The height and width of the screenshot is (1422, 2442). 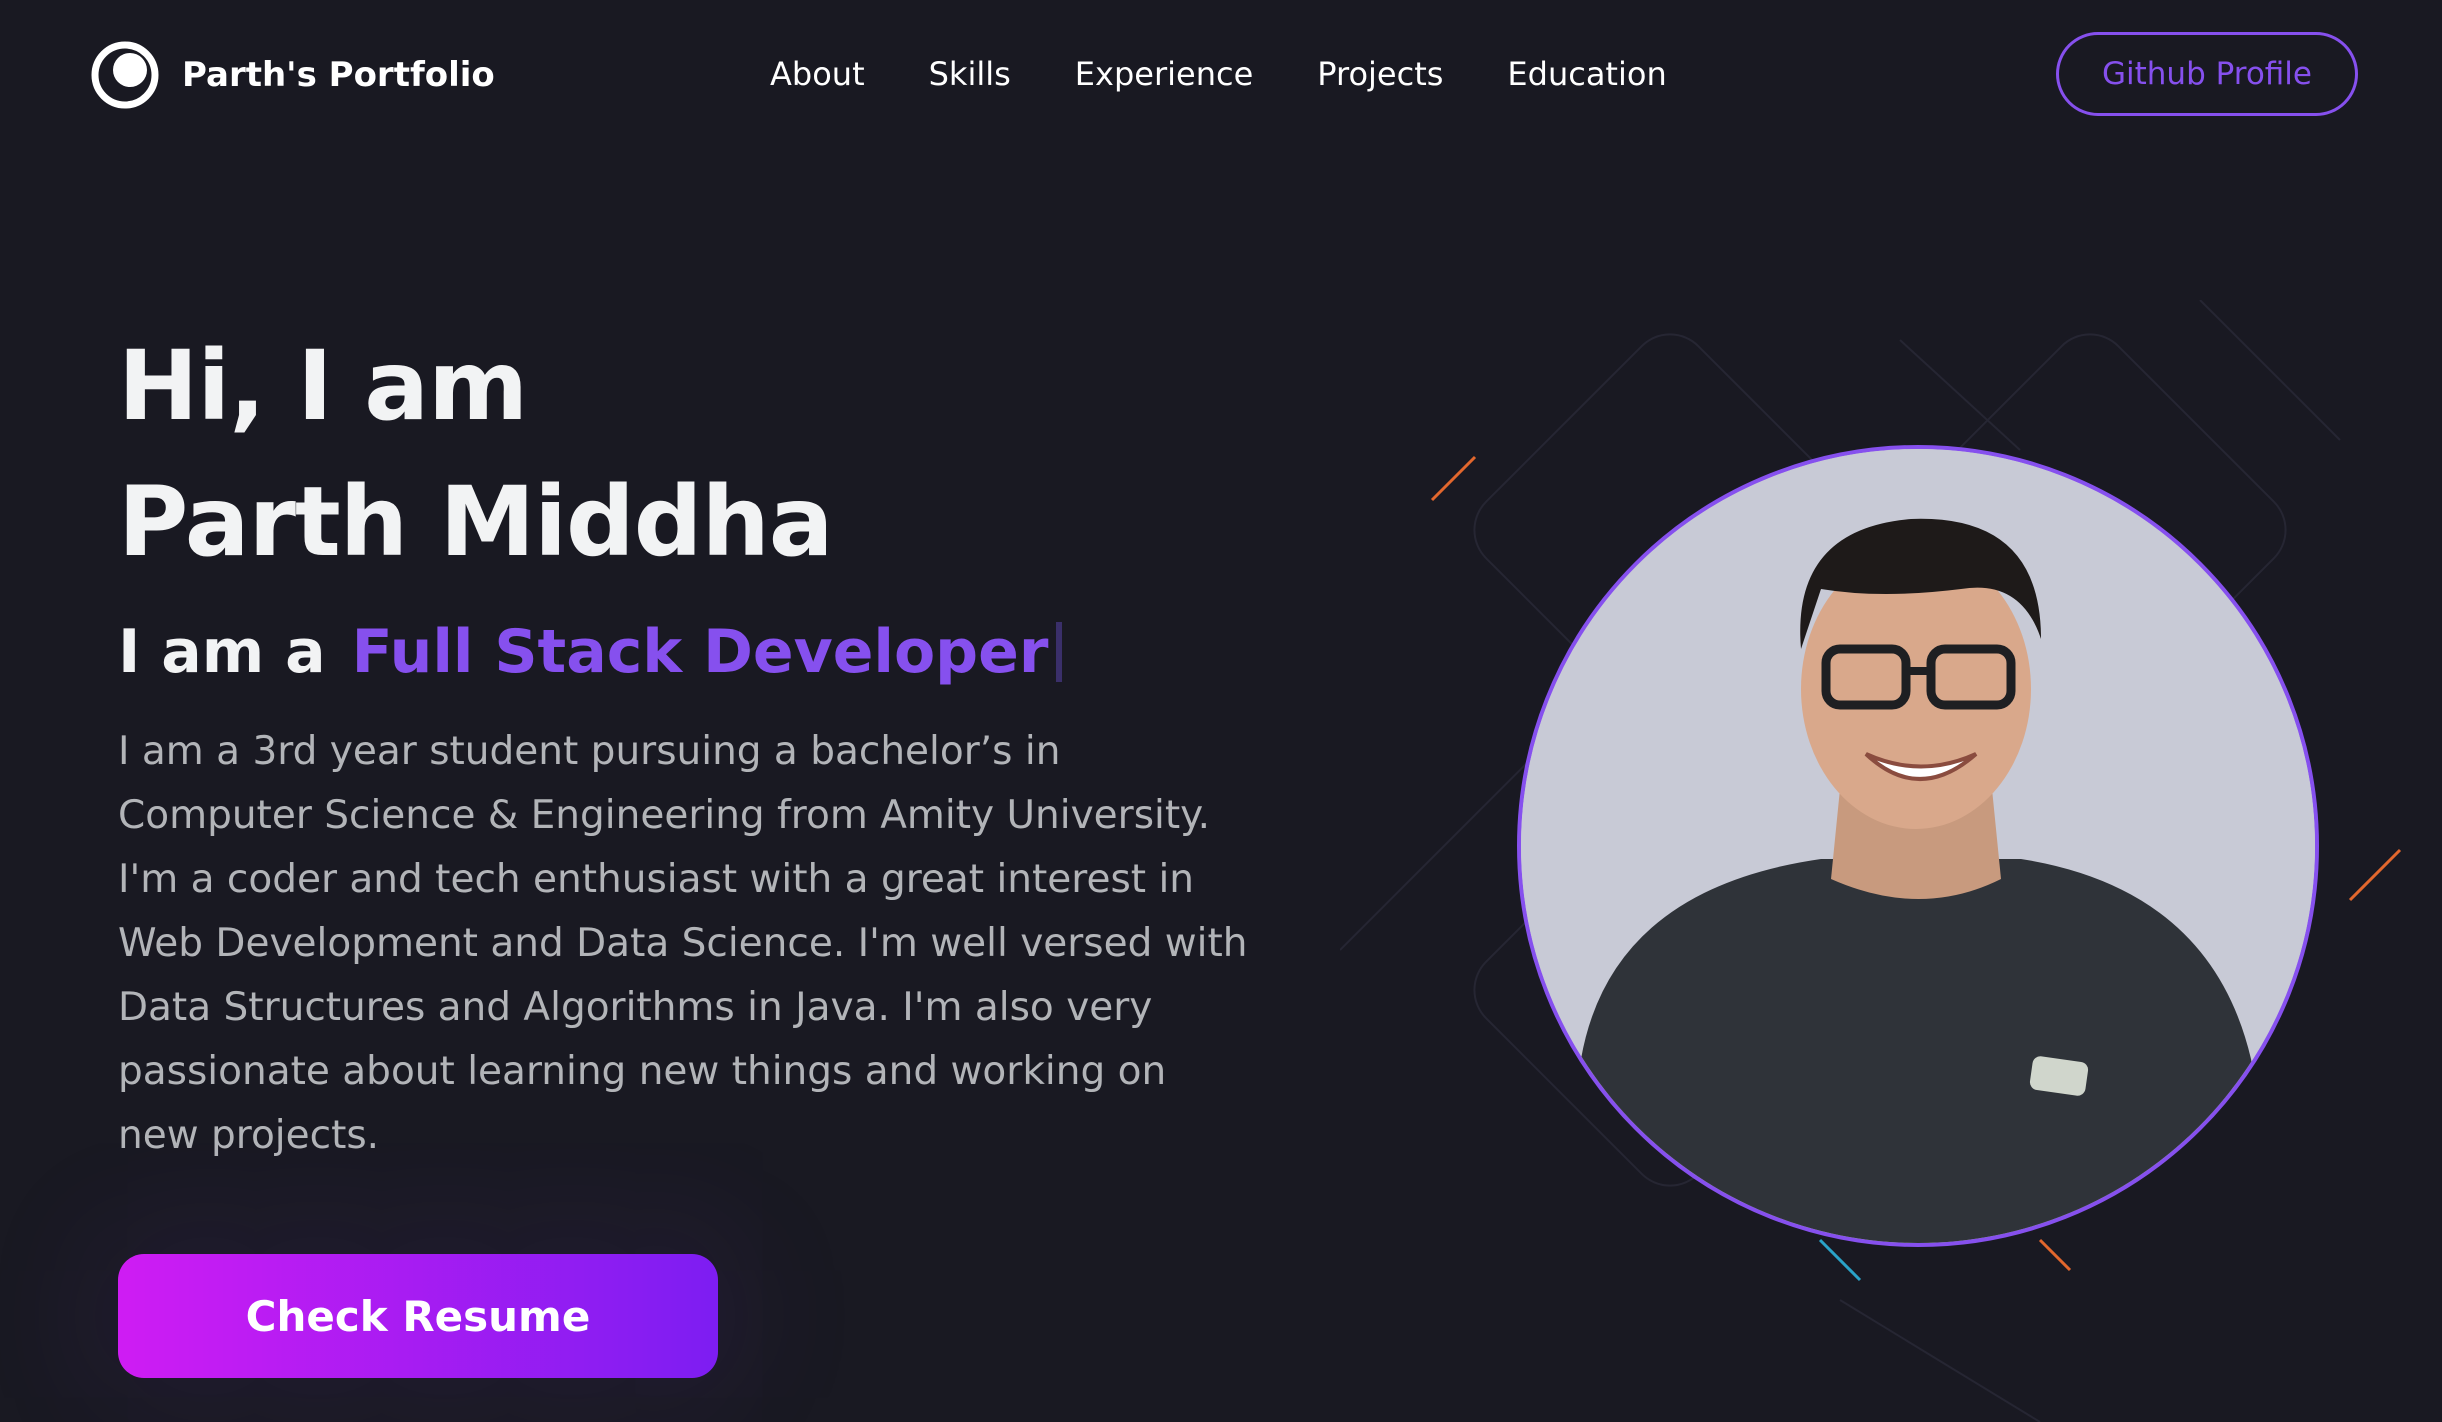 What do you see at coordinates (1840, 1260) in the screenshot?
I see `decor-spark-cyan` at bounding box center [1840, 1260].